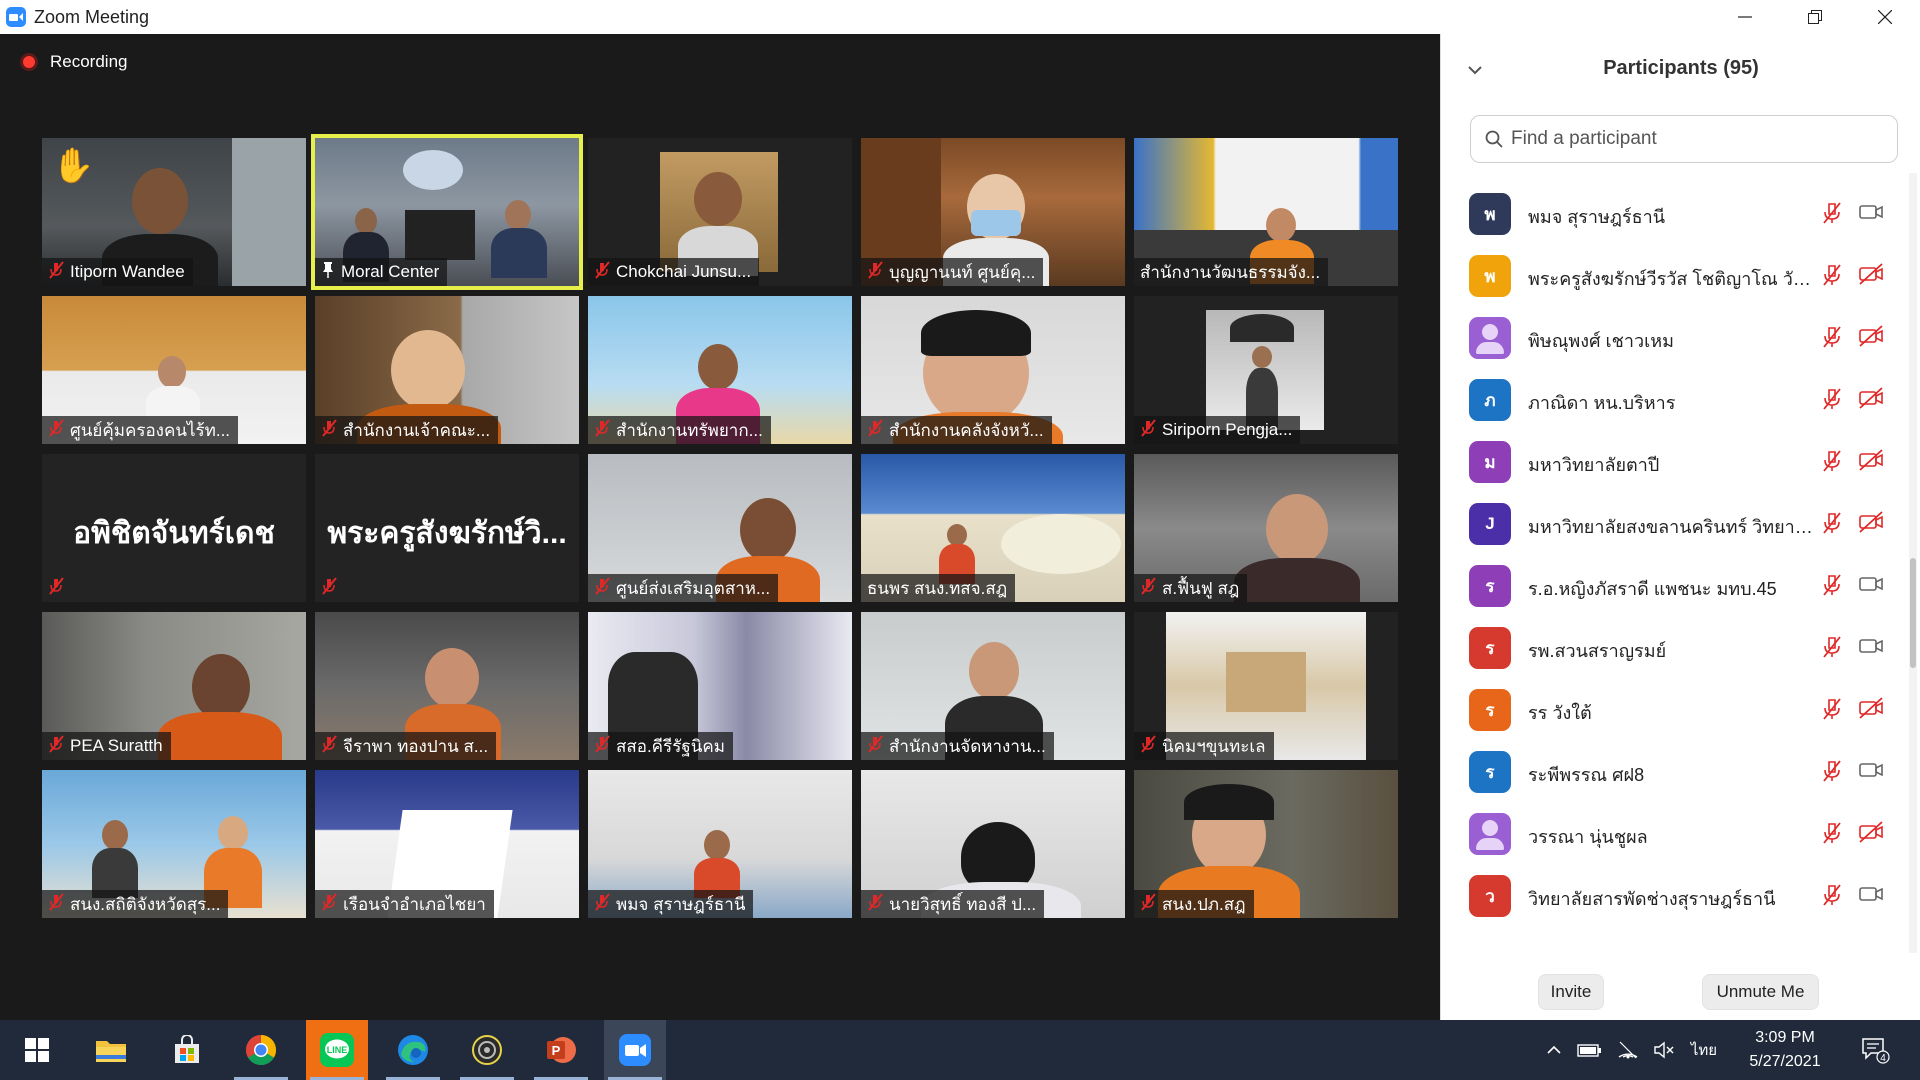  I want to click on video-tile: ธนพร สนง.ทสจ.สฎ, so click(993, 528).